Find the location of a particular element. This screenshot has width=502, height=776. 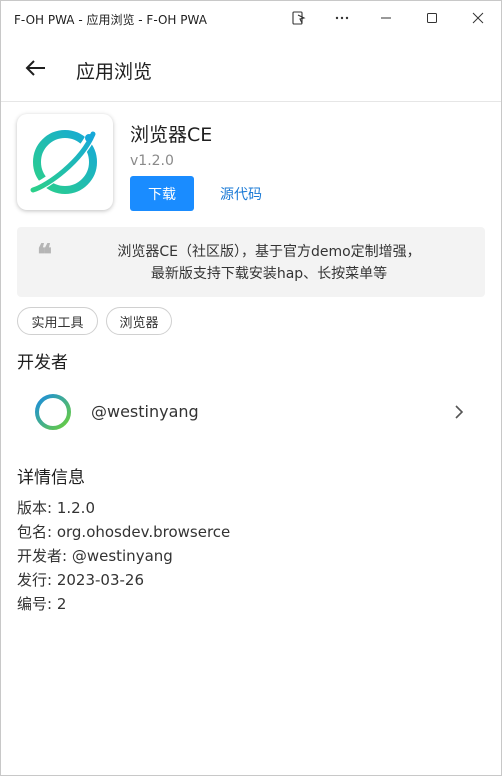

ring-avatar-icon is located at coordinates (53, 412).